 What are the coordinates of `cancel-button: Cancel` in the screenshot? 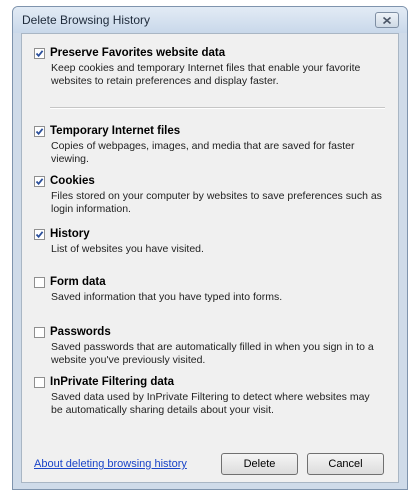 It's located at (345, 464).